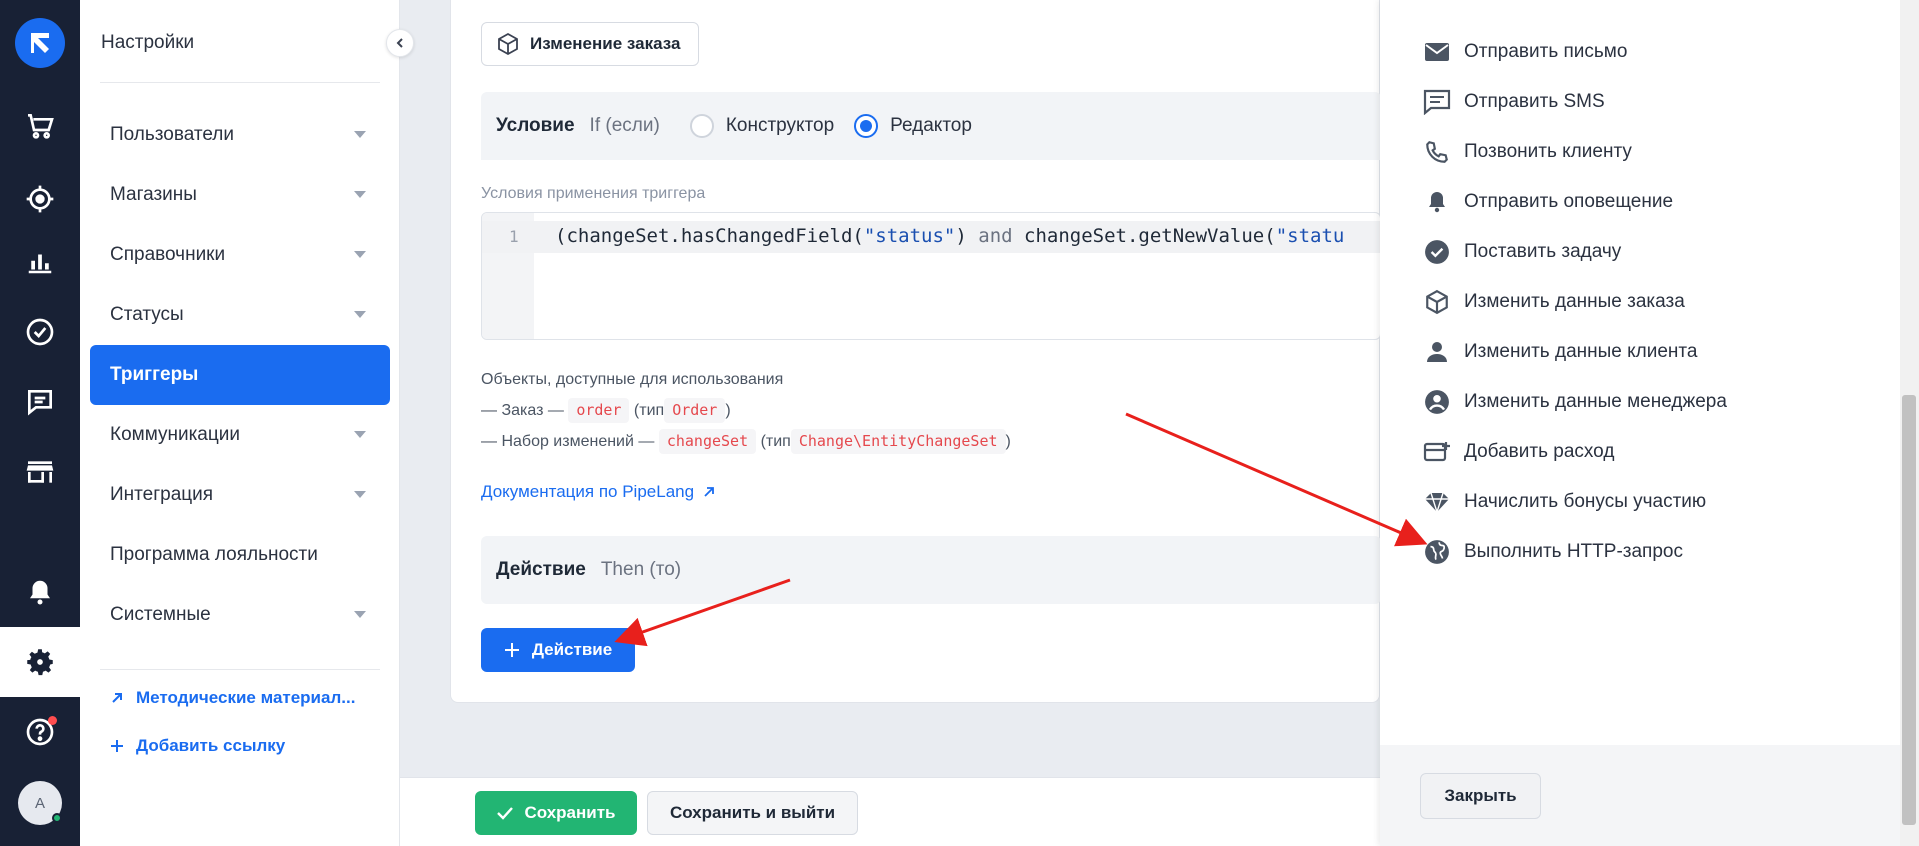 The height and width of the screenshot is (846, 1919). I want to click on sidebar-item-triggers: Триггеры, so click(240, 375).